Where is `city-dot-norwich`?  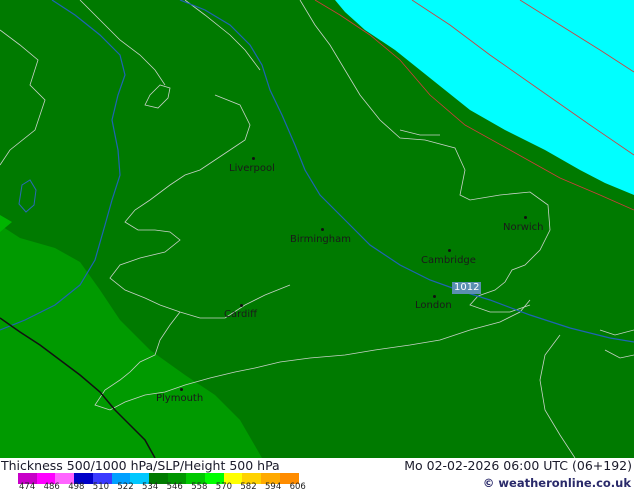
city-dot-norwich is located at coordinates (525, 217).